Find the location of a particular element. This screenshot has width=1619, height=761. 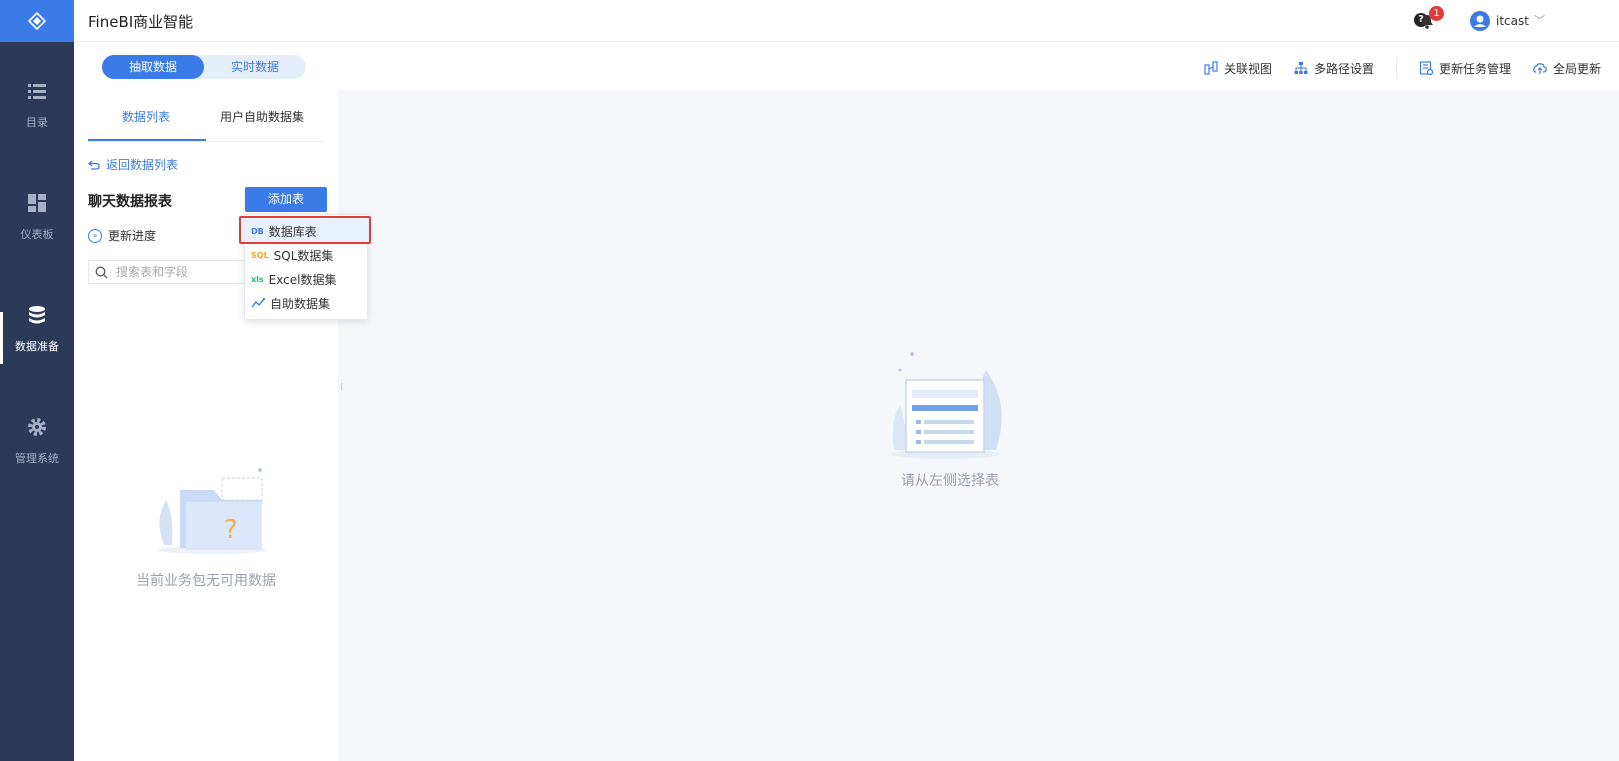

nav-item-admin: 管理系统 is located at coordinates (37, 441).